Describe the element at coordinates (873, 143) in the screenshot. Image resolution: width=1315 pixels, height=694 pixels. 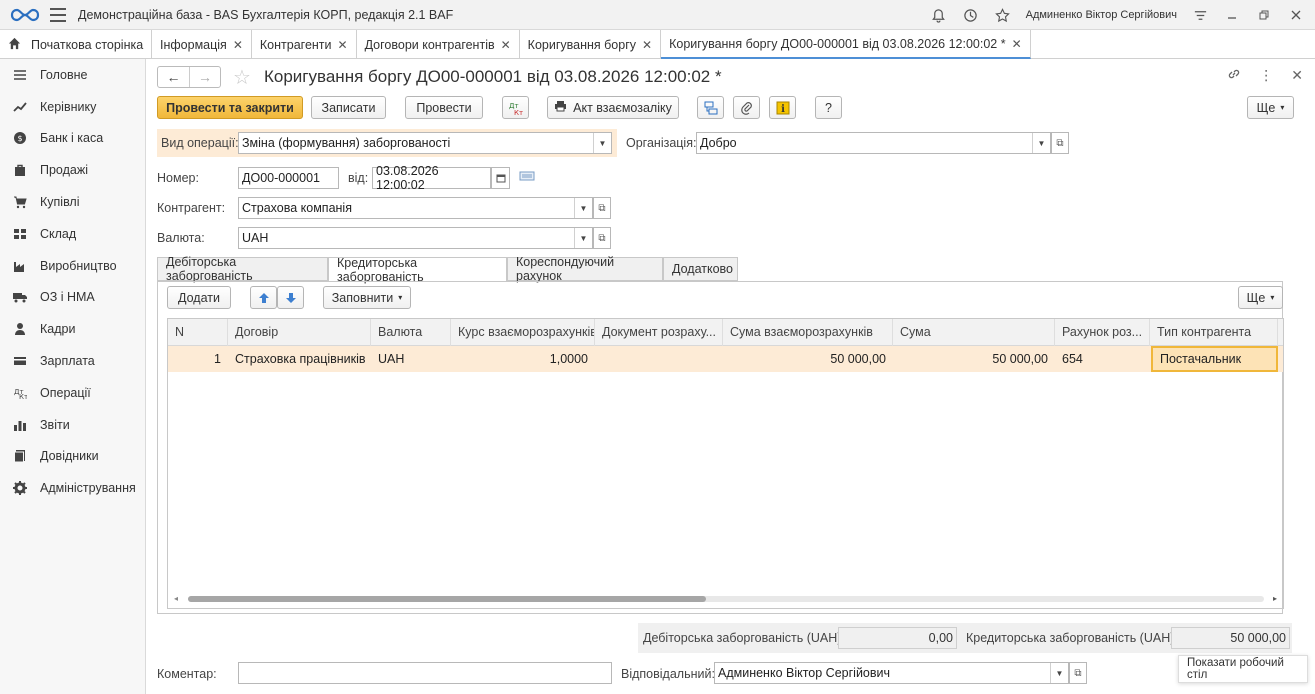
I see `organization-select: Добро ▼` at that location.